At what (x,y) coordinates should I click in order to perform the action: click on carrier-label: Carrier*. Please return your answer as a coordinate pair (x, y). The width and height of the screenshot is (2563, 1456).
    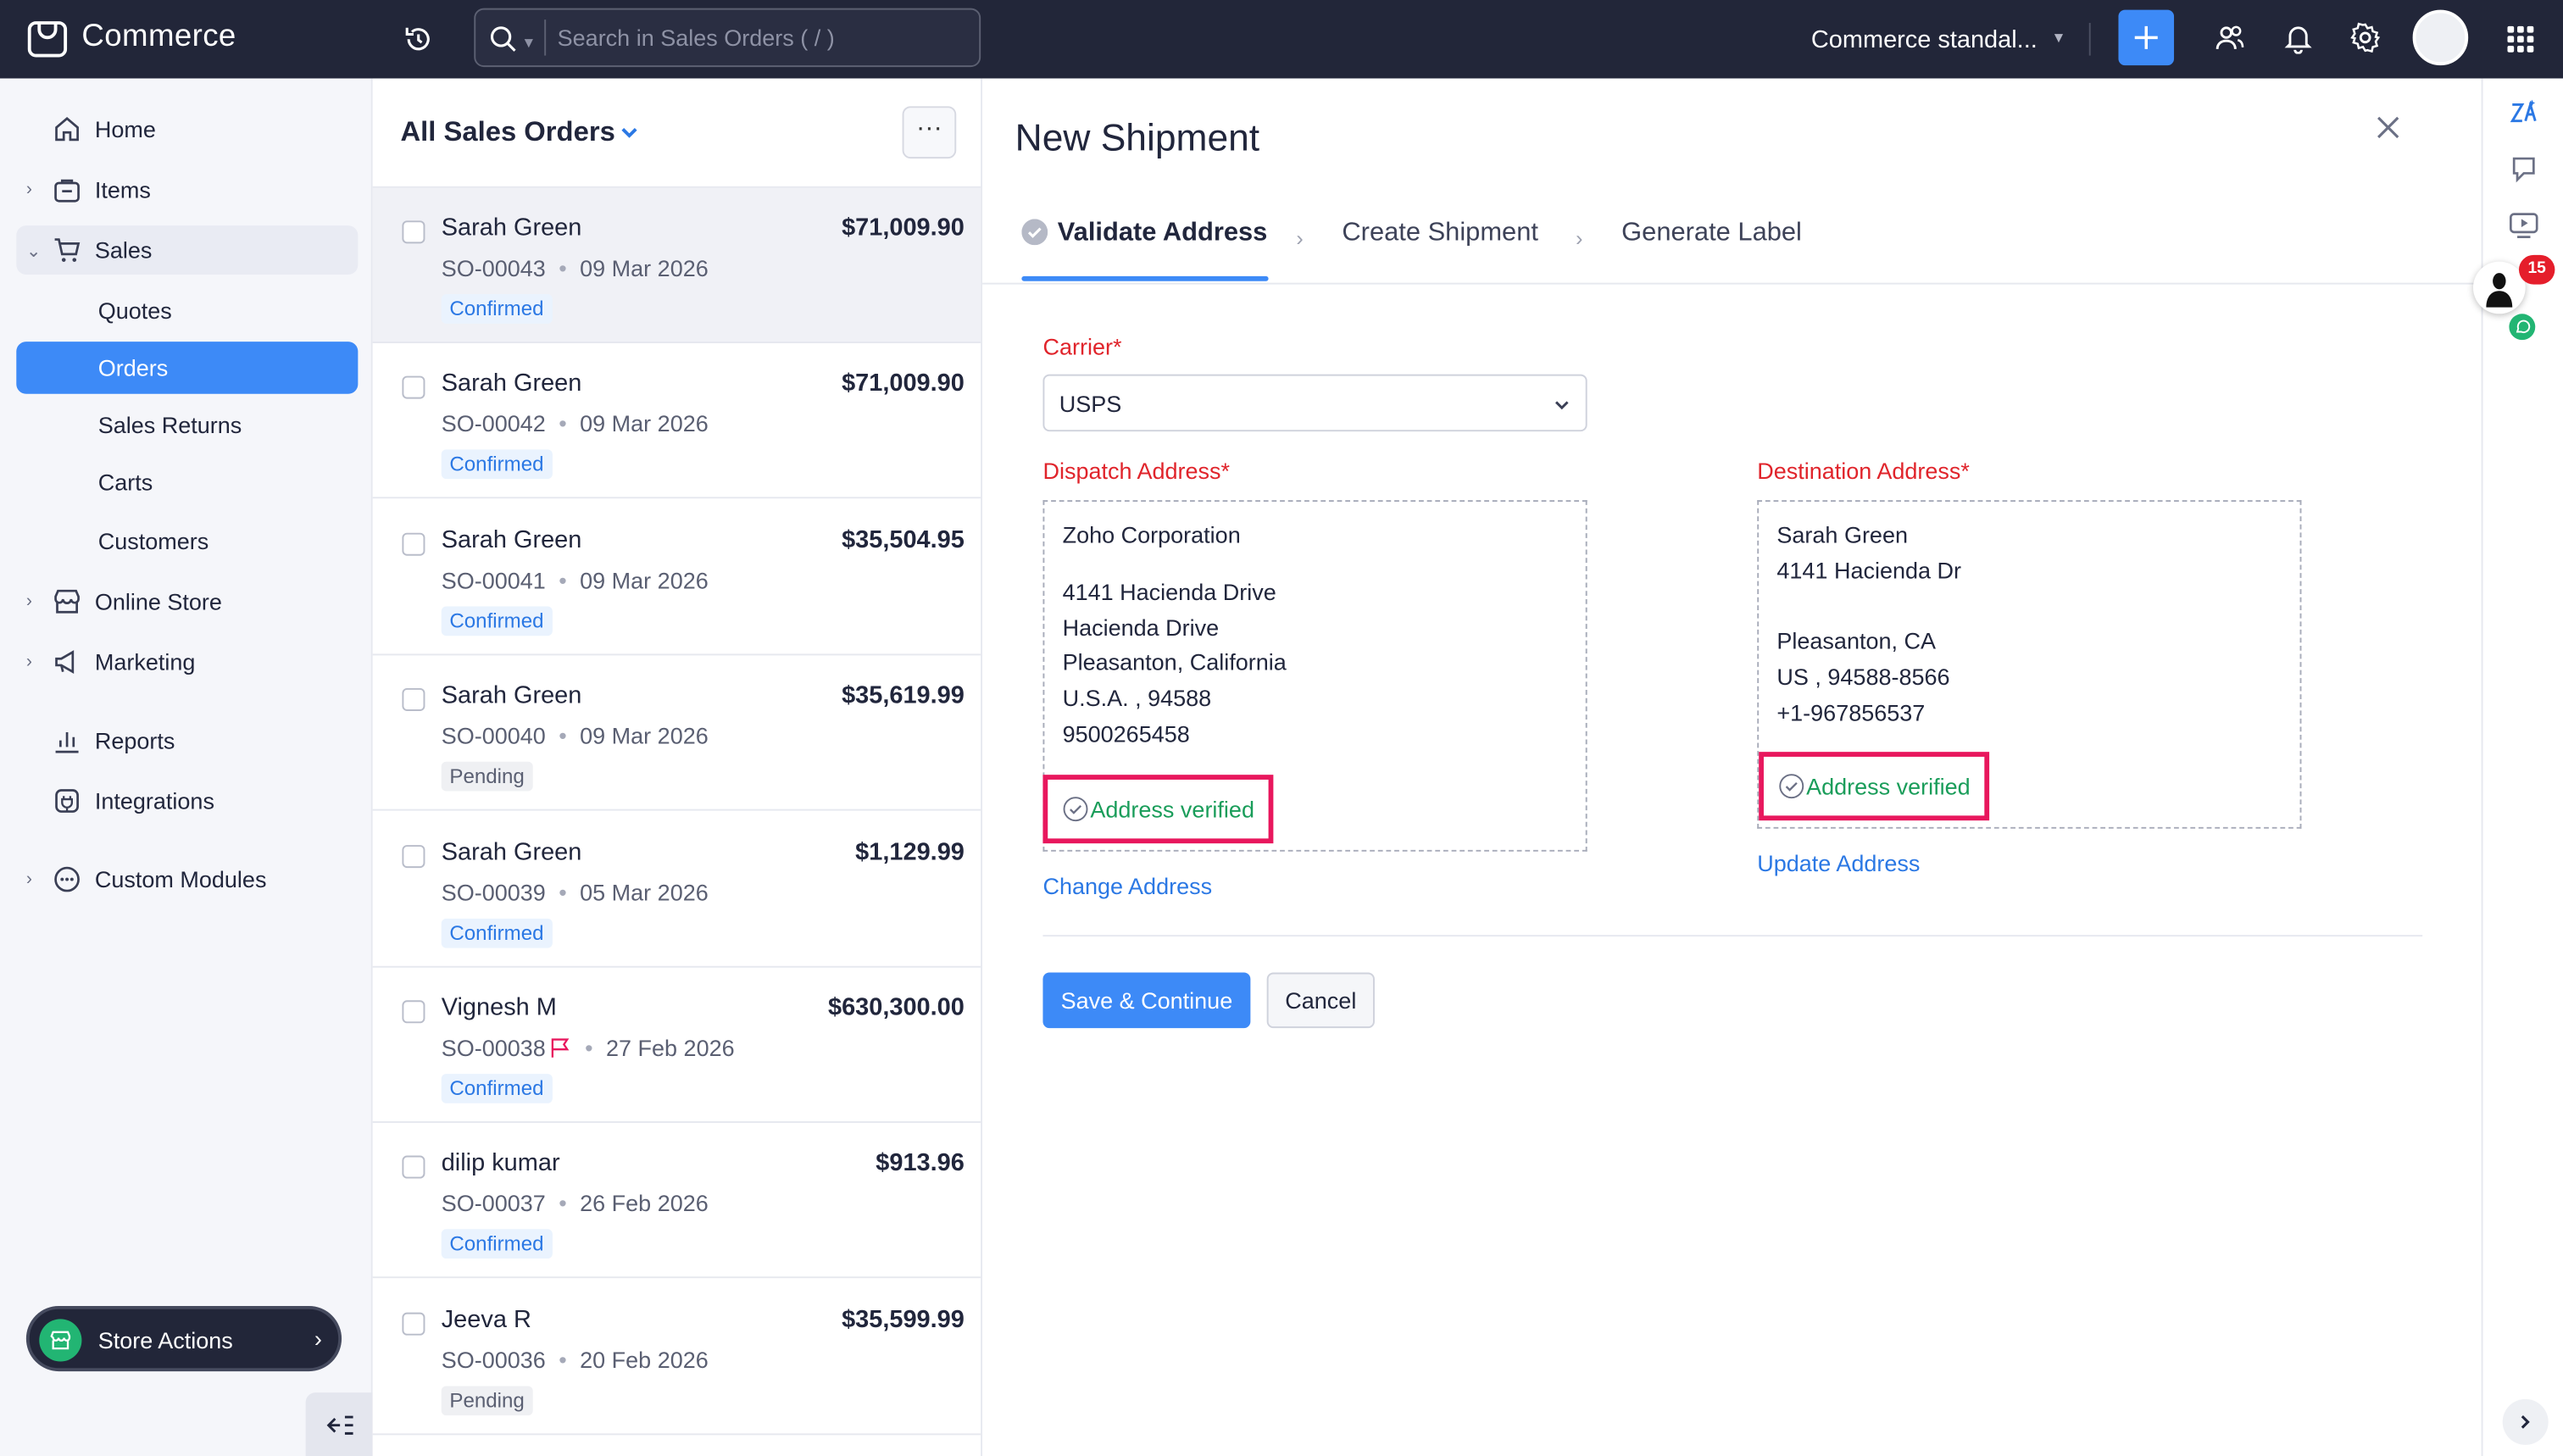
    Looking at the image, I should click on (1082, 346).